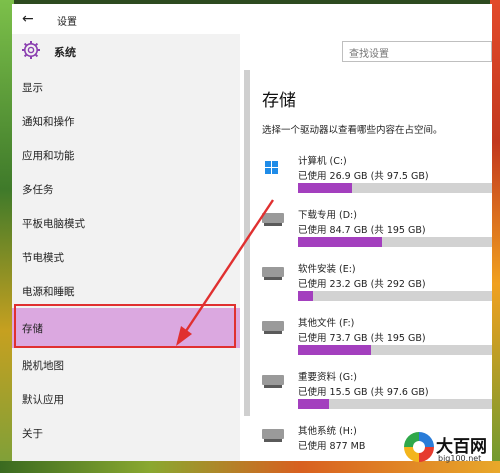  I want to click on sidebar-item-apps: 应用和功能, so click(126, 155).